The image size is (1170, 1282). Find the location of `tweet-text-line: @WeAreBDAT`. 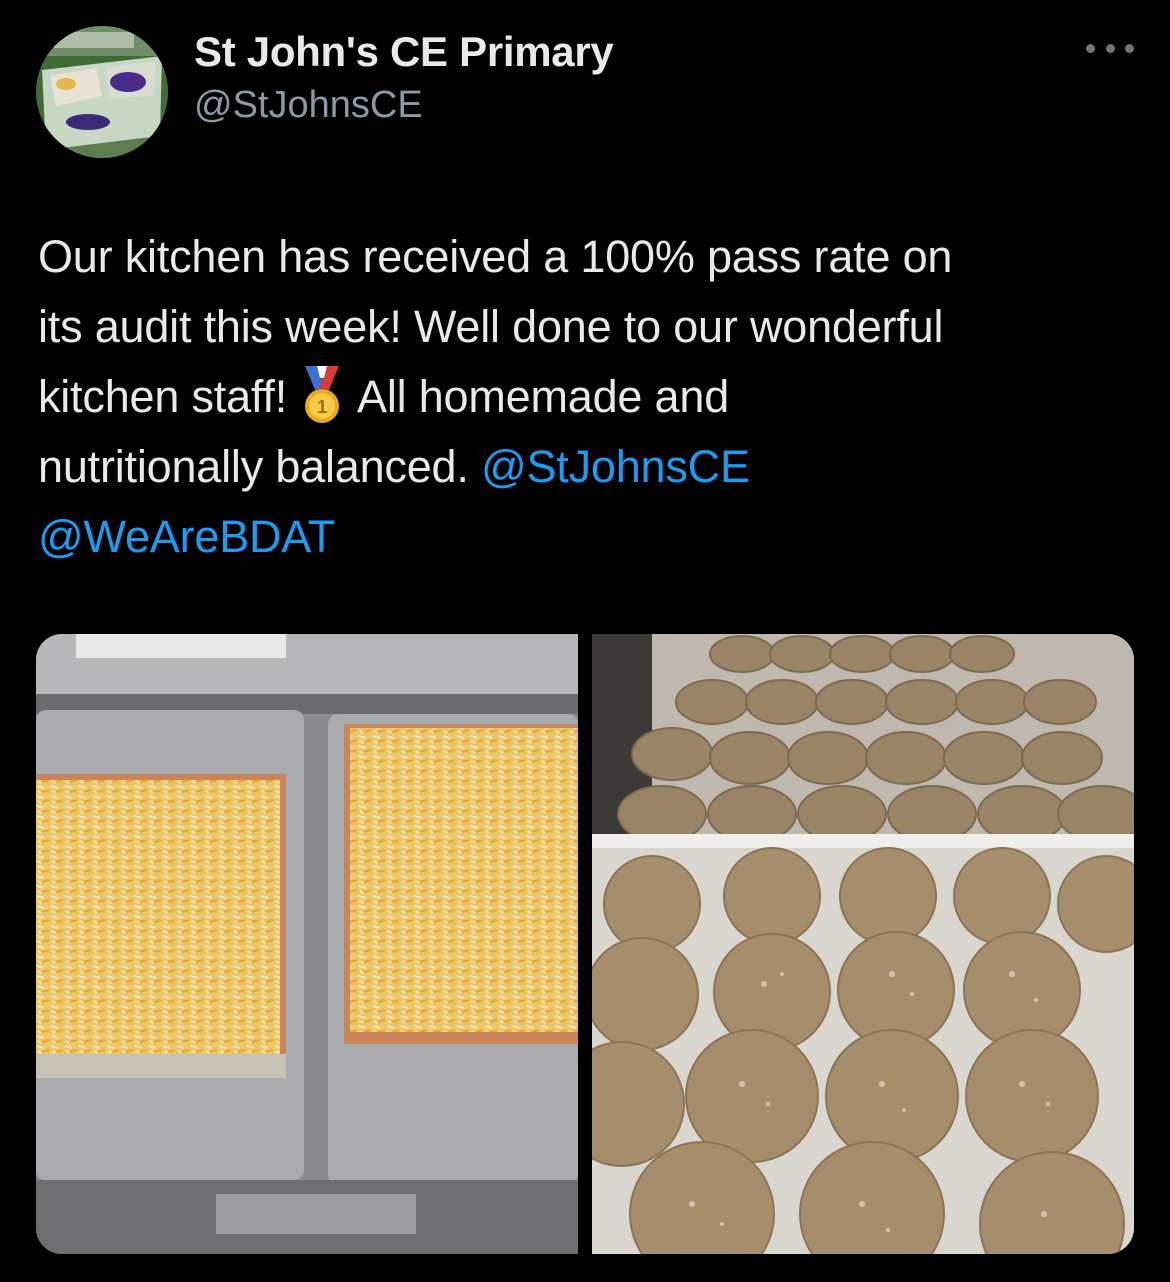

tweet-text-line: @WeAreBDAT is located at coordinates (588, 537).